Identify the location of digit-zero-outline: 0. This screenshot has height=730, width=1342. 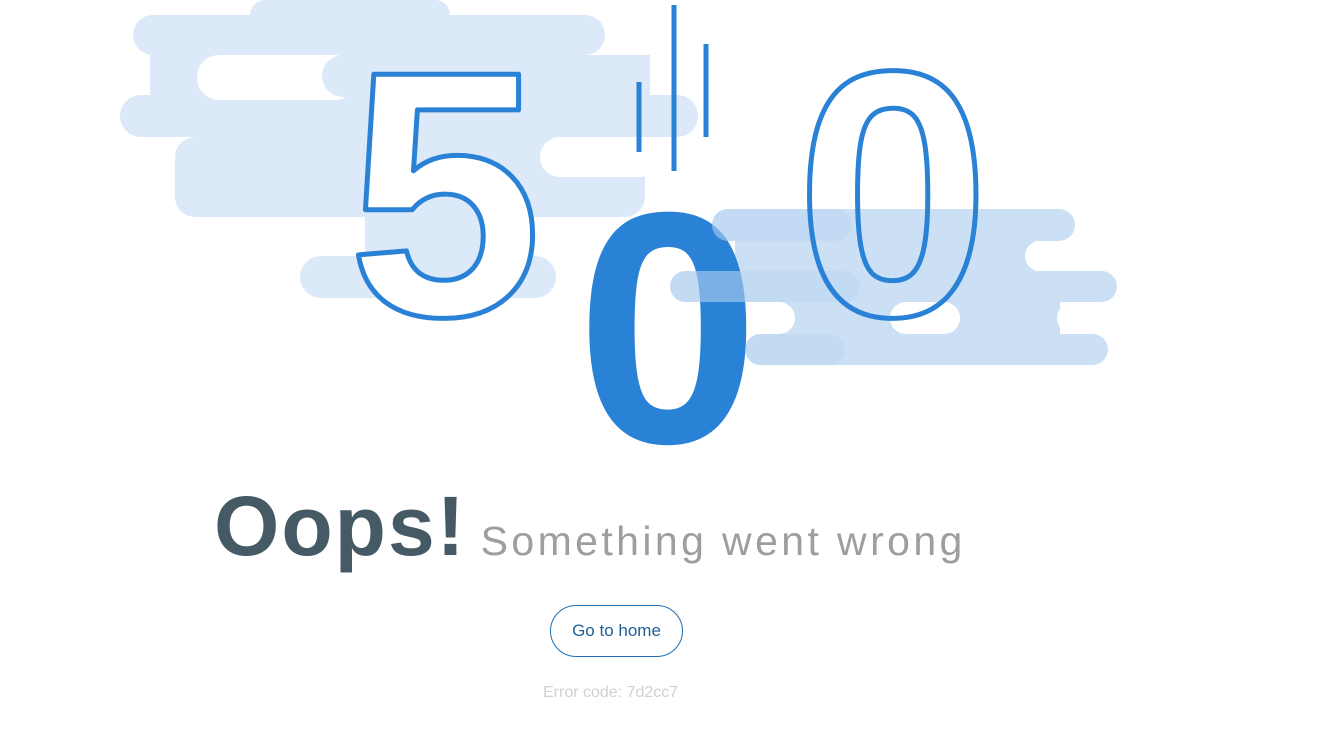
(893, 196).